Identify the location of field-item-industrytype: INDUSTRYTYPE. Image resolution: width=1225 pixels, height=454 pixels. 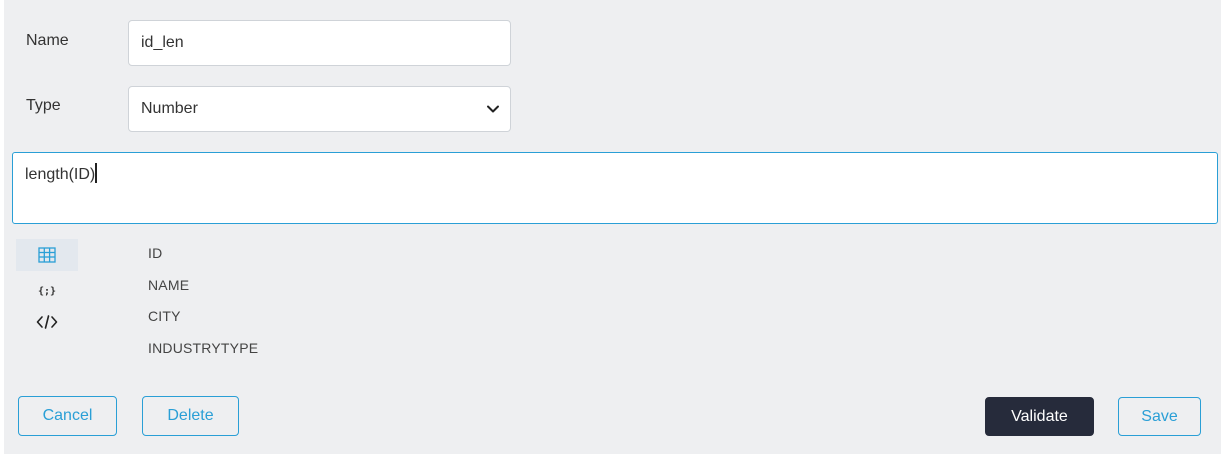
(203, 348).